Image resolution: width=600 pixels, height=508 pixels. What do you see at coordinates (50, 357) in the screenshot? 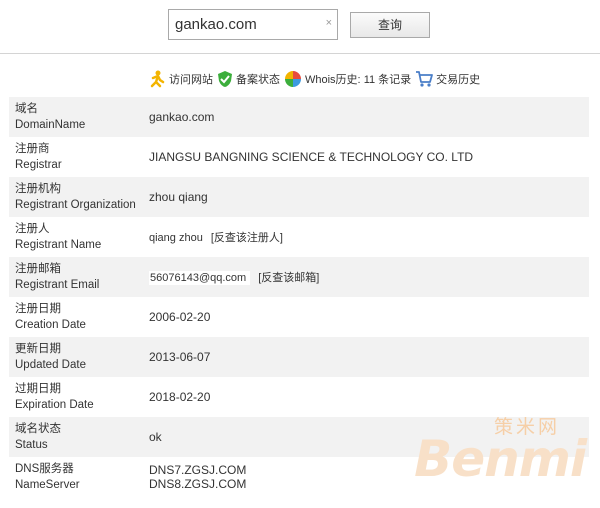
I see `row-label: 更新日期 Updated Date` at bounding box center [50, 357].